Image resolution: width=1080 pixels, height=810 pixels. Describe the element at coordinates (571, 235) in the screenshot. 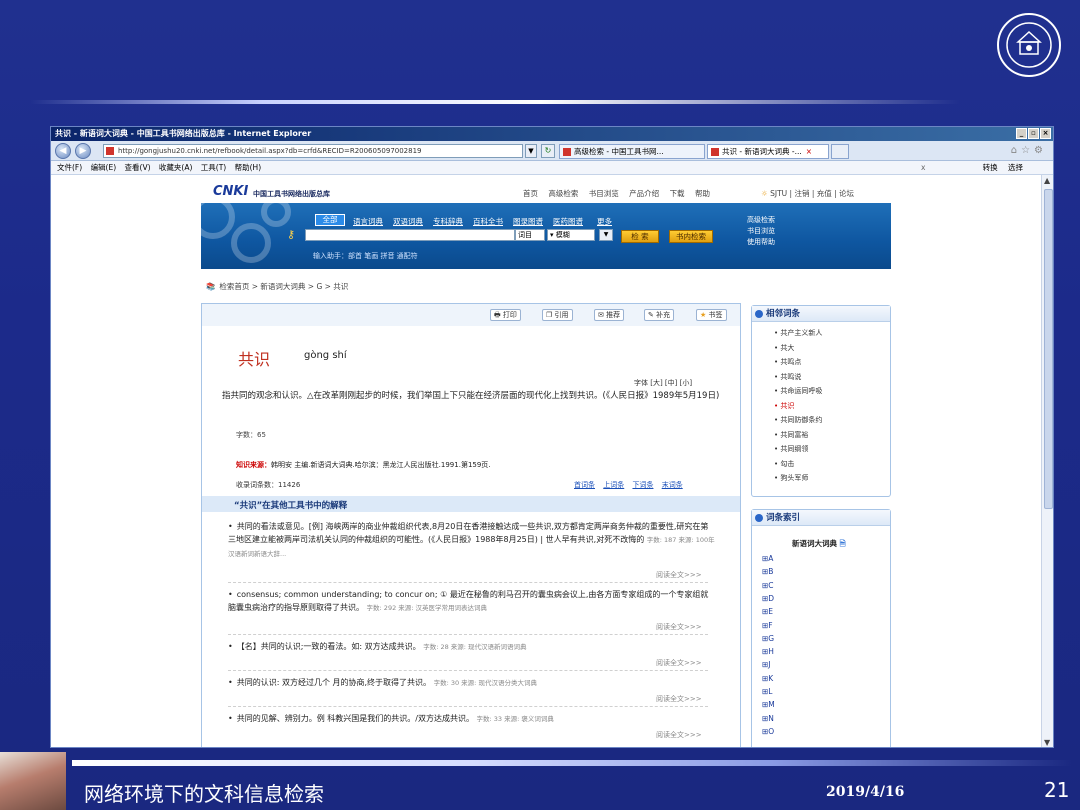

I see `match-mode-select: ▾ 模糊` at that location.